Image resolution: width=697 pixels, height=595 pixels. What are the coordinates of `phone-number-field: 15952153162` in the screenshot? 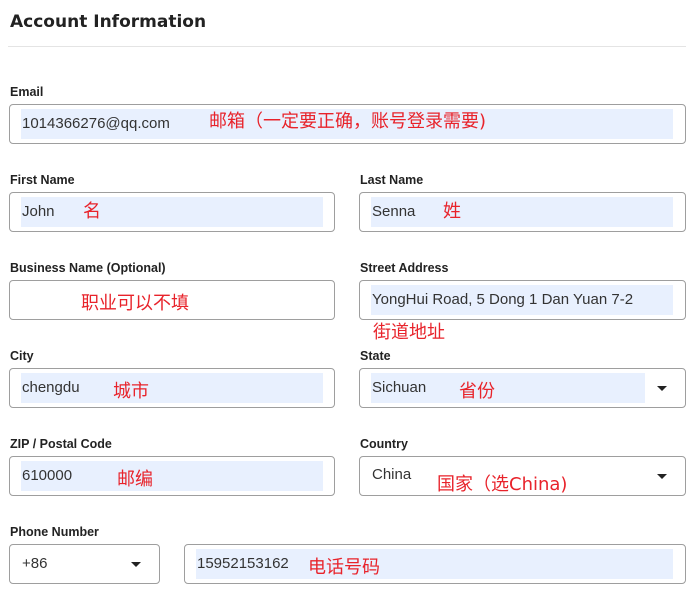 It's located at (435, 564).